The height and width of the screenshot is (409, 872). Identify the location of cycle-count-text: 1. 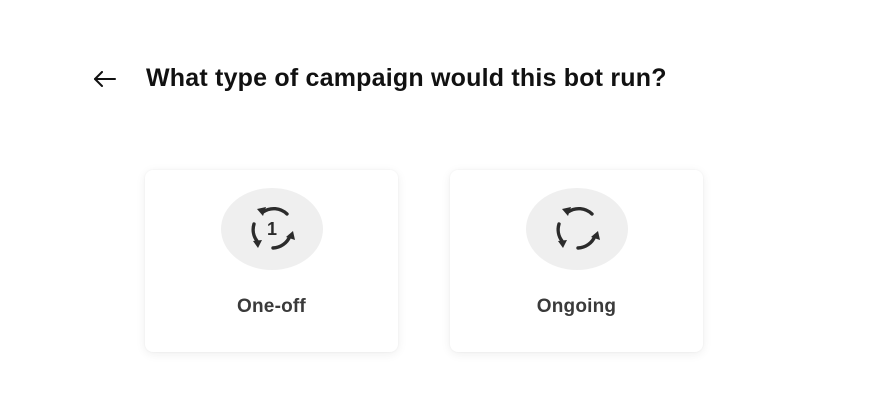
(271, 229).